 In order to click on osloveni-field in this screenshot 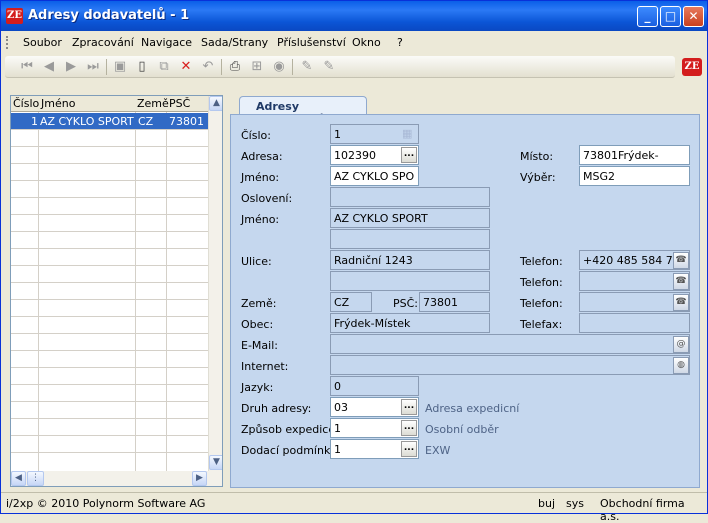, I will do `click(410, 197)`.